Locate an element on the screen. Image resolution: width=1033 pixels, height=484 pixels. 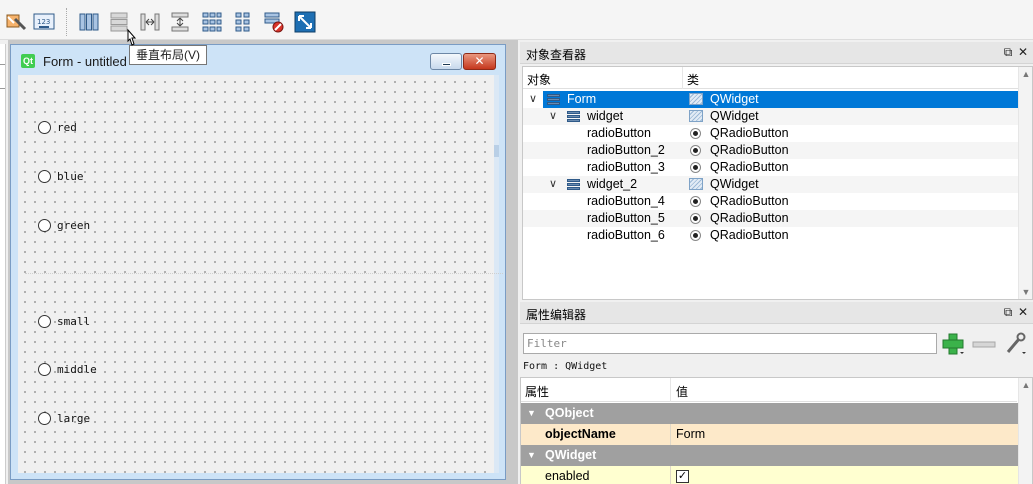
group-qwidget: ▼ QWidget is located at coordinates (770, 455).